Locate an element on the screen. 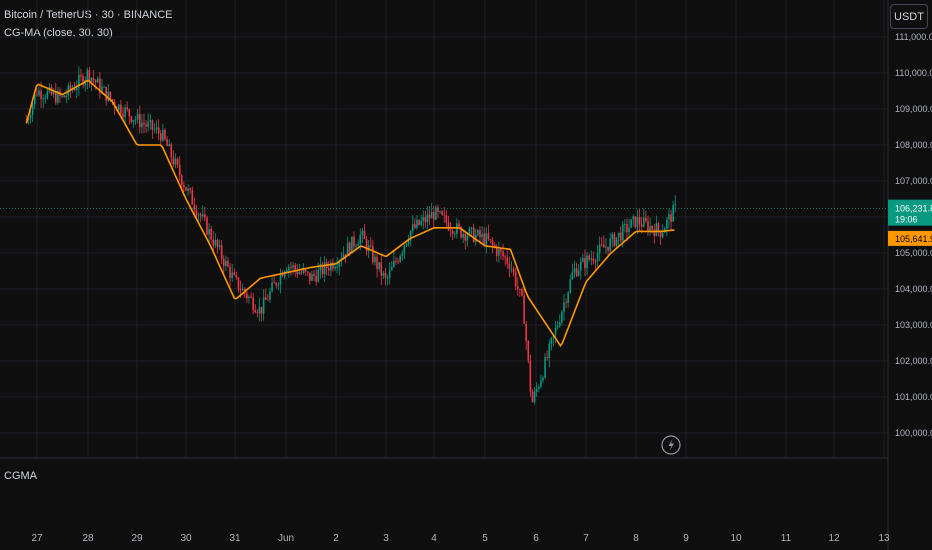 The width and height of the screenshot is (932, 550). price-tick-7: 103,000.00 is located at coordinates (913, 325).